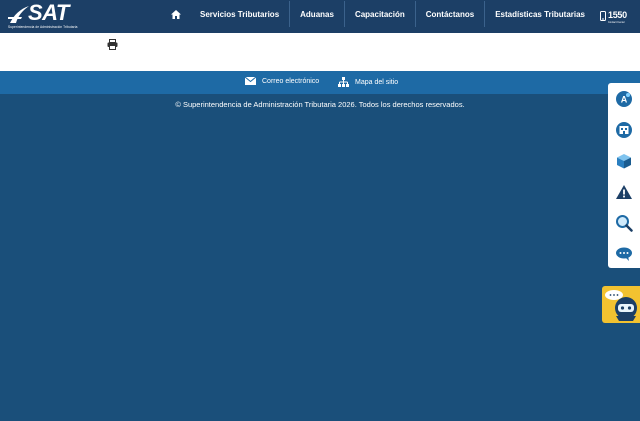  Describe the element at coordinates (291, 81) in the screenshot. I see `email-link-label: Correo electrónico` at that location.